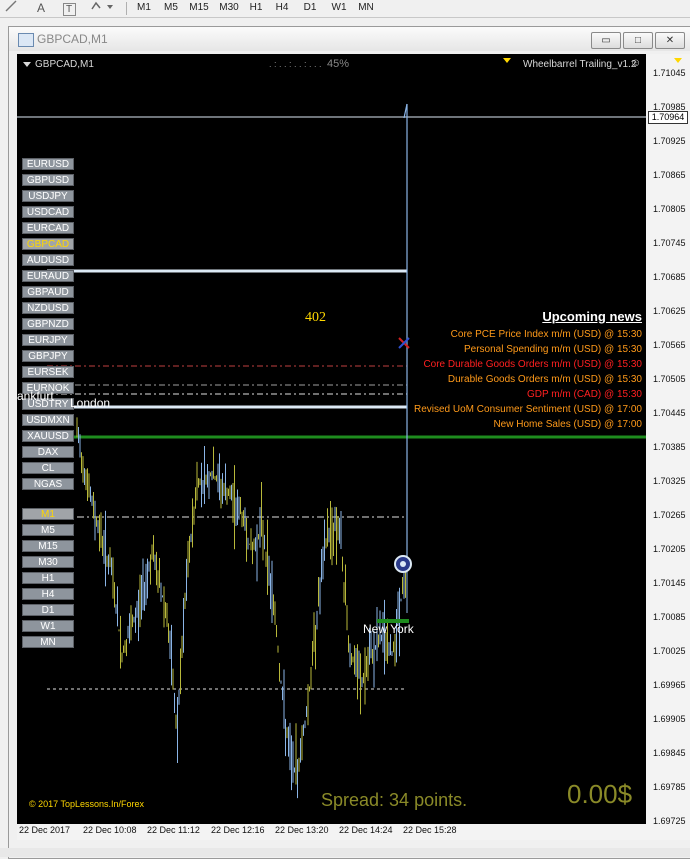 This screenshot has width=690, height=859. Describe the element at coordinates (310, 8) in the screenshot. I see `toolbar-tf-d1: D1` at that location.